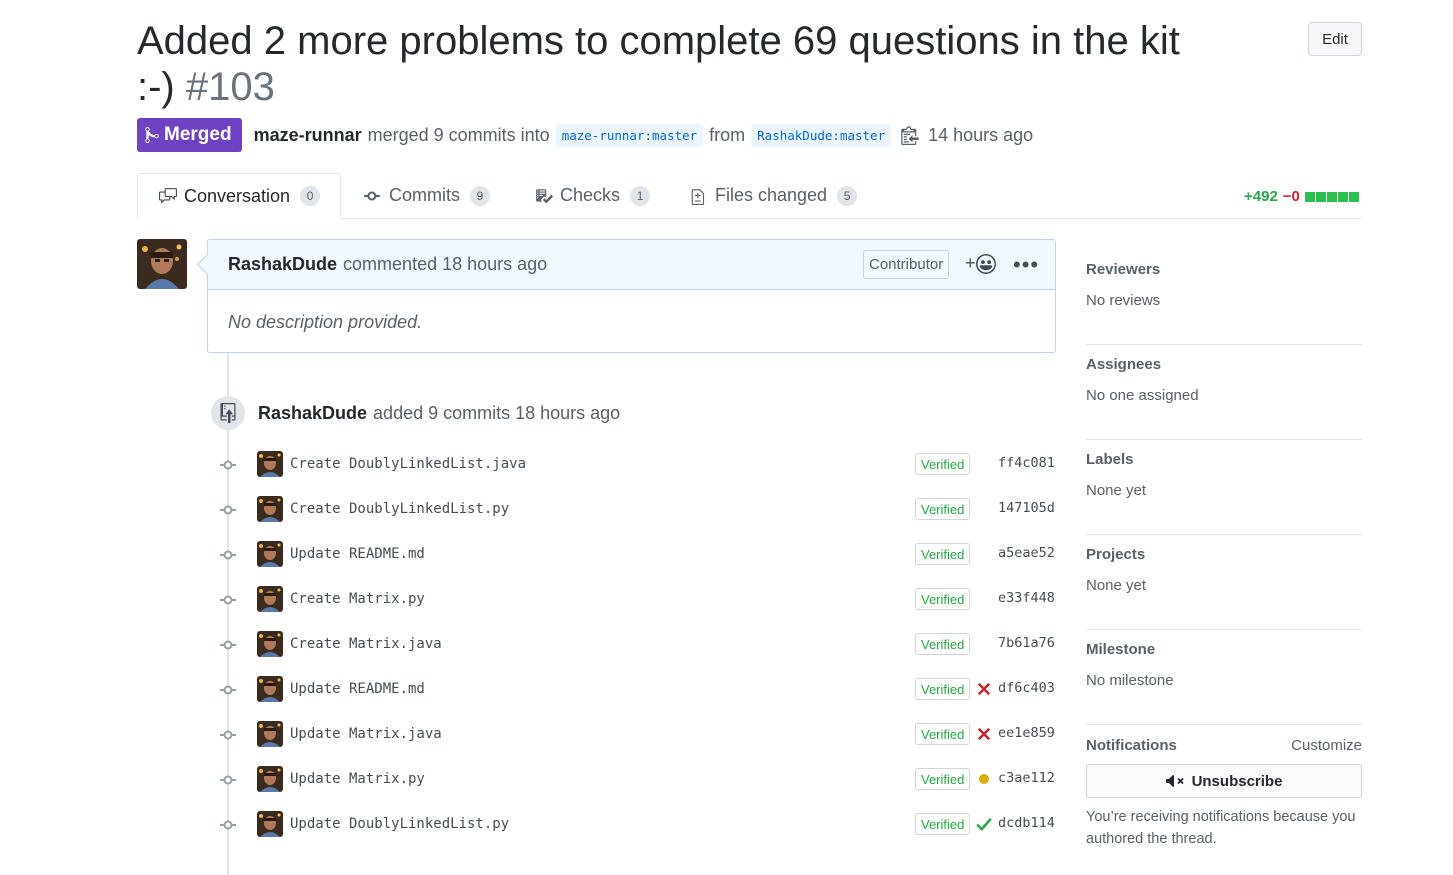 The height and width of the screenshot is (875, 1453). I want to click on labels-heading: Labels, so click(1224, 459).